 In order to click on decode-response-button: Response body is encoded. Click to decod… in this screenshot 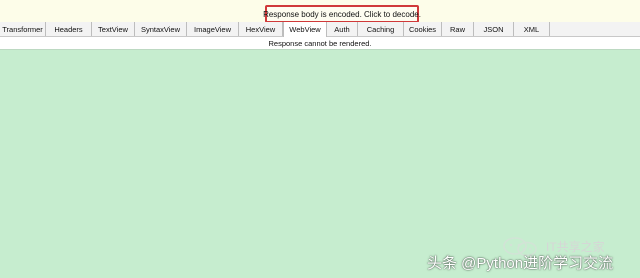, I will do `click(342, 14)`.